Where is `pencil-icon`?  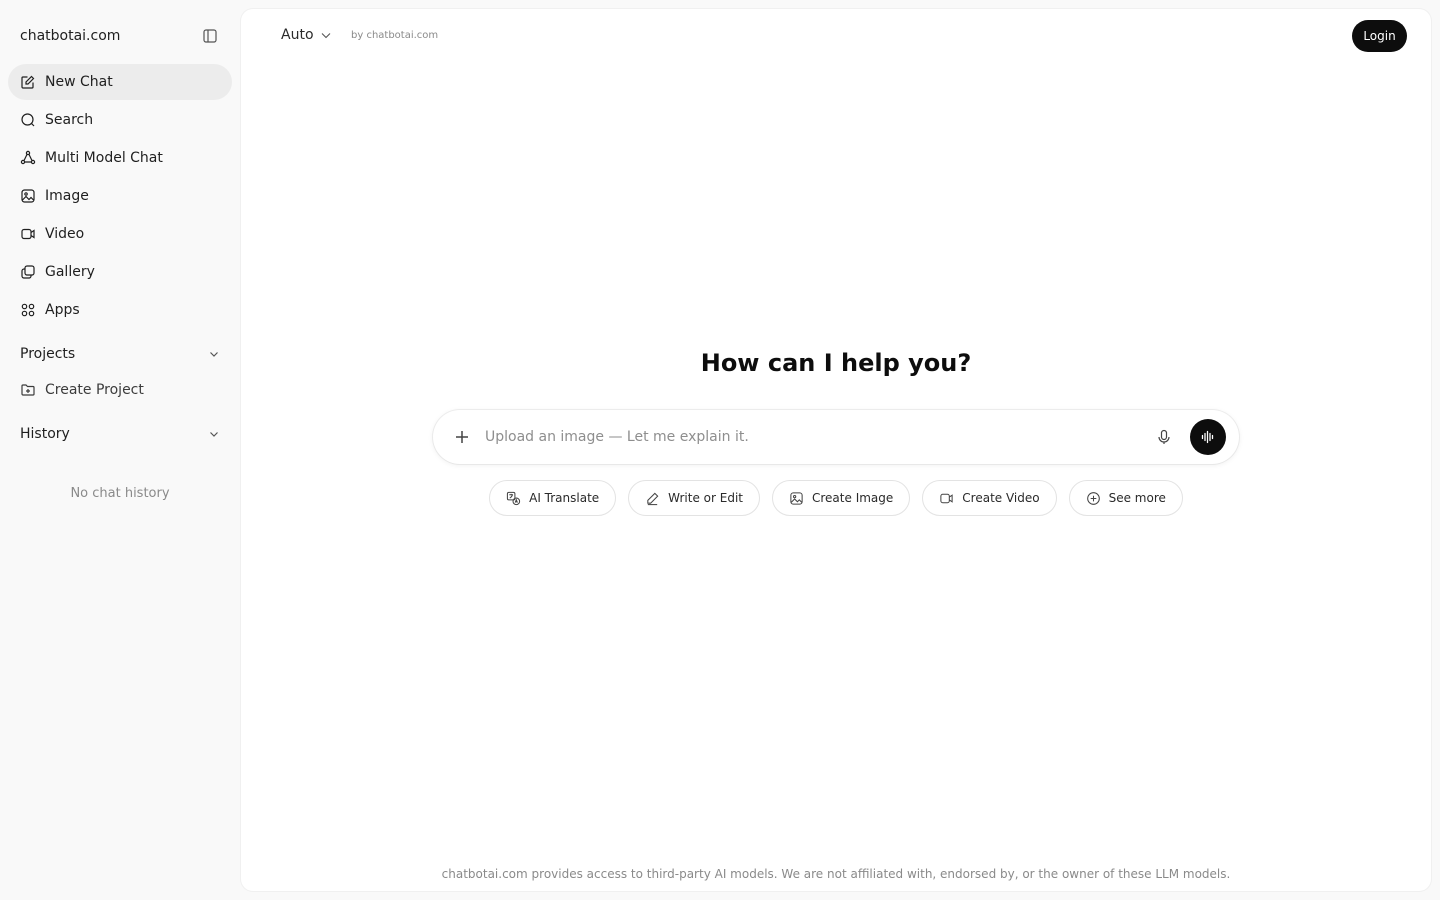 pencil-icon is located at coordinates (653, 498).